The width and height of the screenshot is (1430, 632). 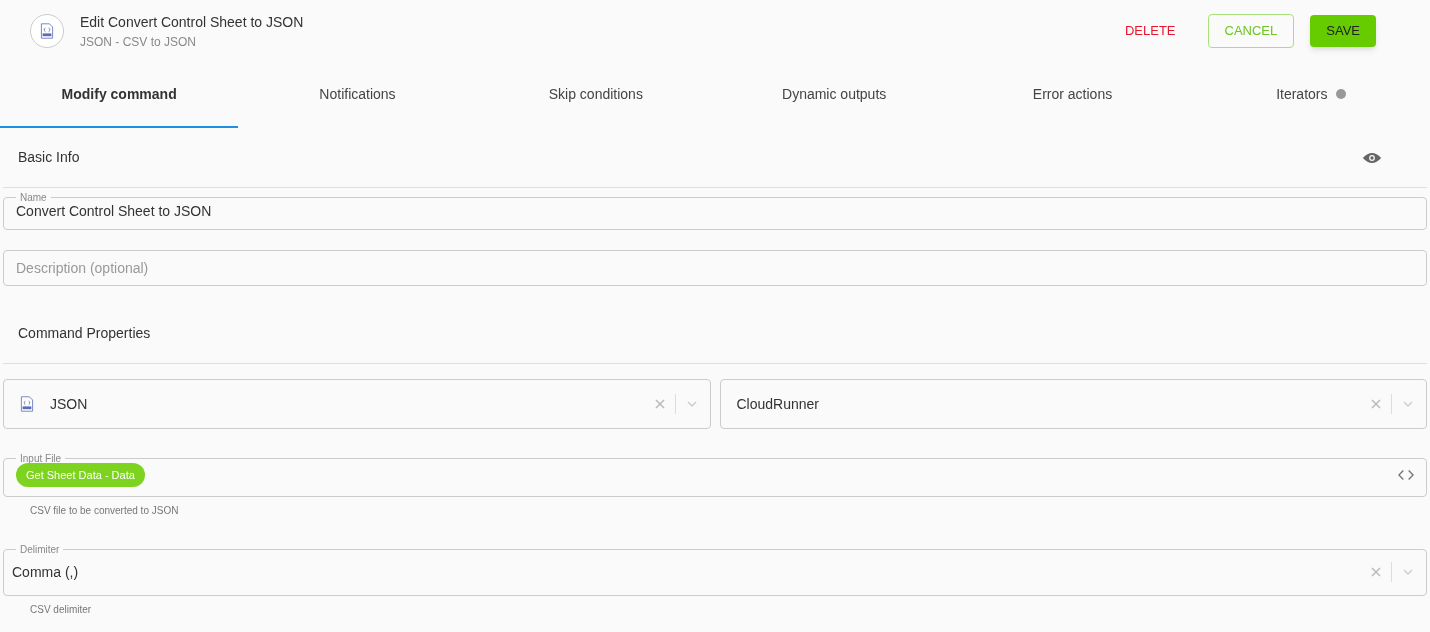 I want to click on tab: Skip conditions, so click(x=595, y=95).